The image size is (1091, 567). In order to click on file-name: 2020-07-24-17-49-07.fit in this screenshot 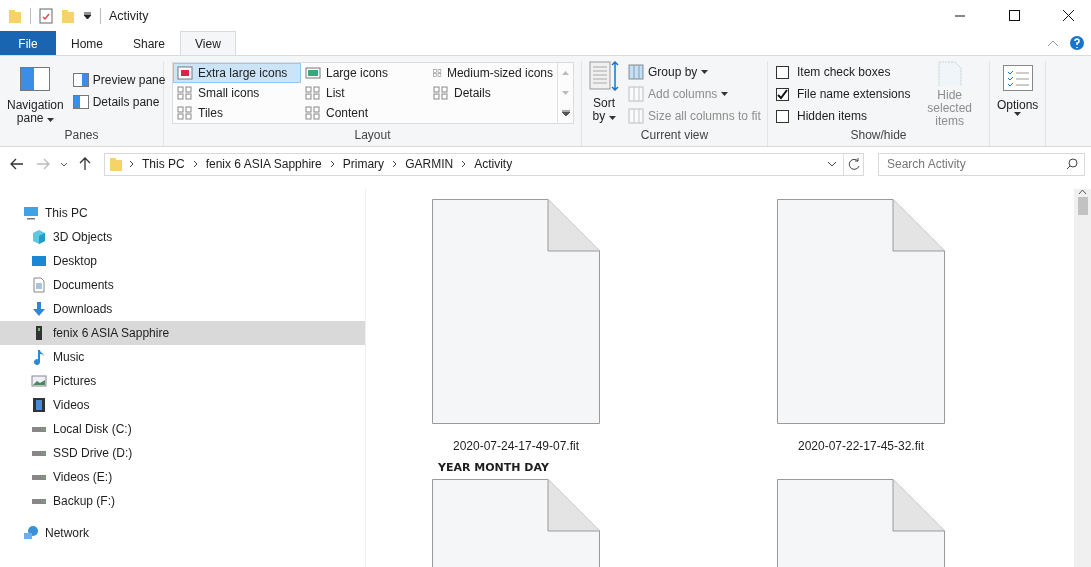, I will do `click(516, 446)`.